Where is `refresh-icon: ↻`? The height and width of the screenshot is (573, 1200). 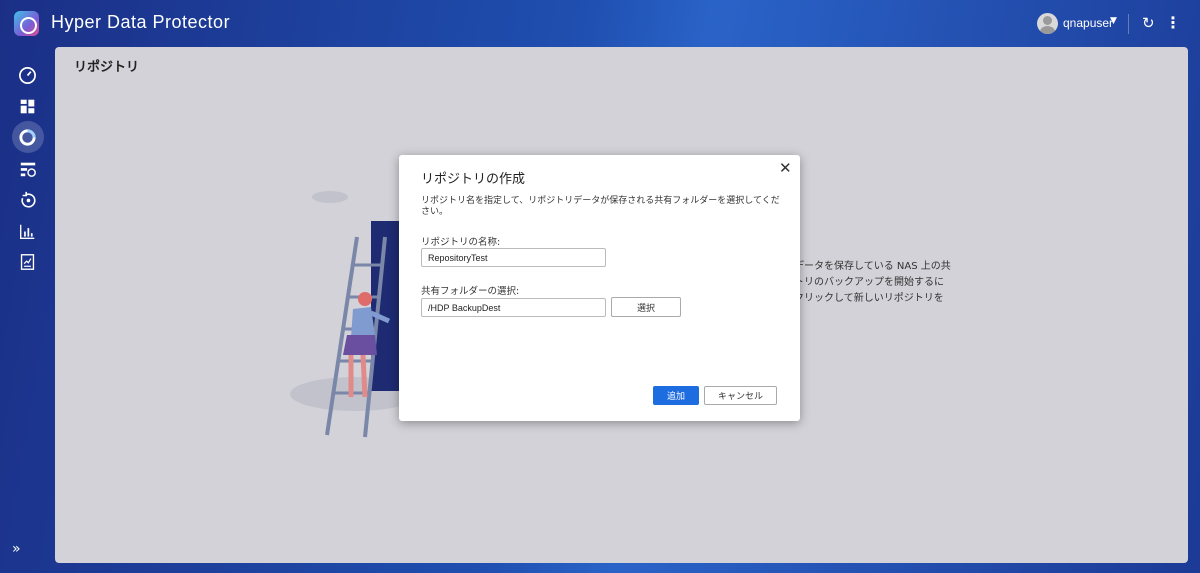
refresh-icon: ↻ is located at coordinates (1148, 23).